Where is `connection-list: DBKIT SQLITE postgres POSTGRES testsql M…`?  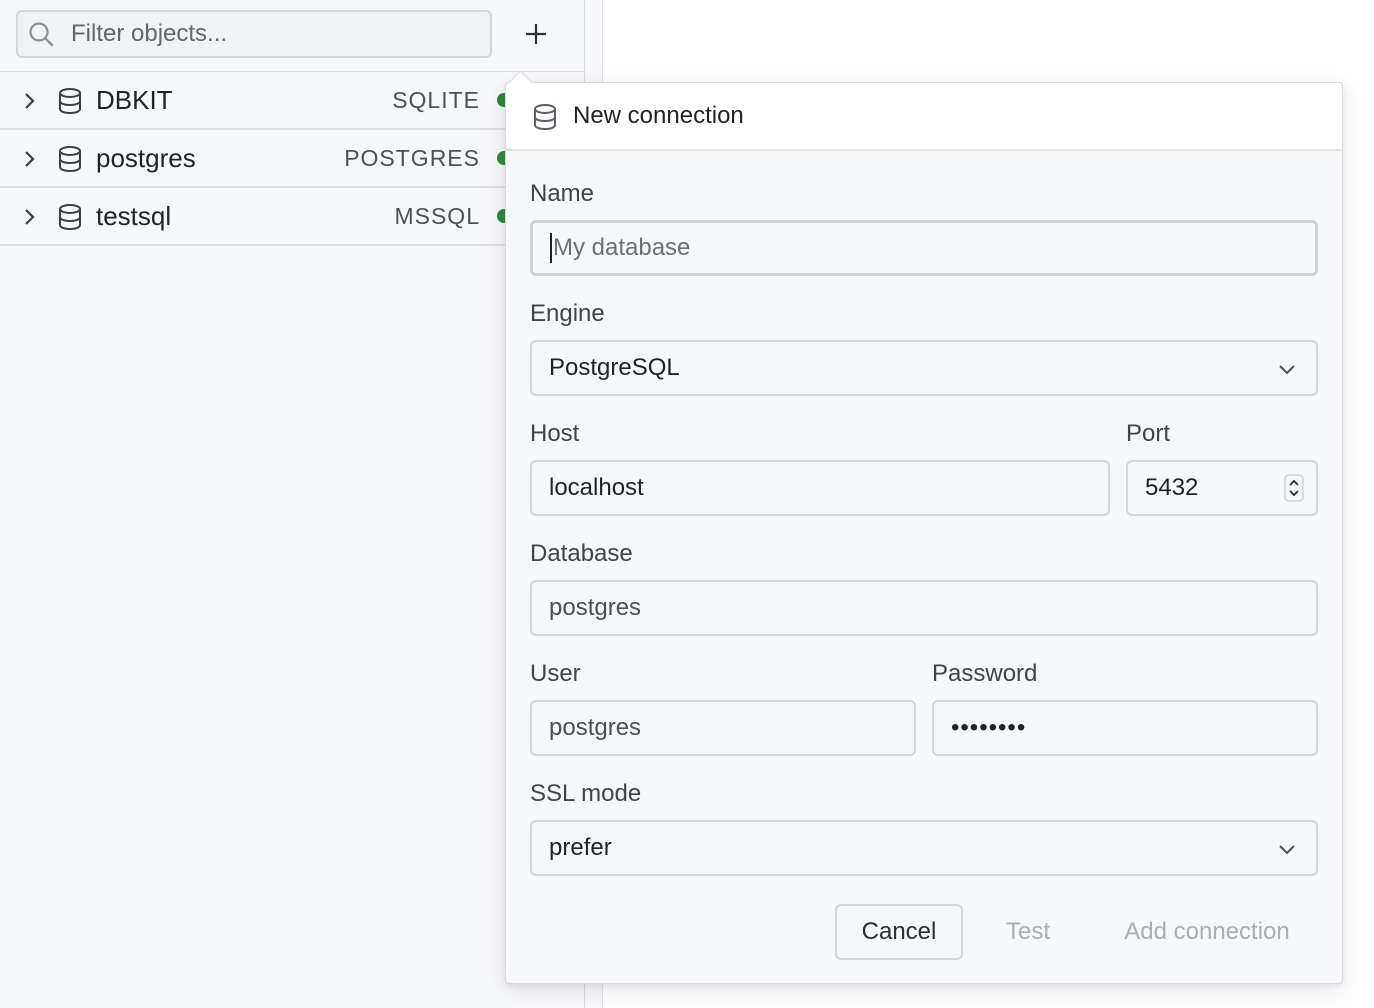 connection-list: DBKIT SQLITE postgres POSTGRES testsql M… is located at coordinates (292, 159).